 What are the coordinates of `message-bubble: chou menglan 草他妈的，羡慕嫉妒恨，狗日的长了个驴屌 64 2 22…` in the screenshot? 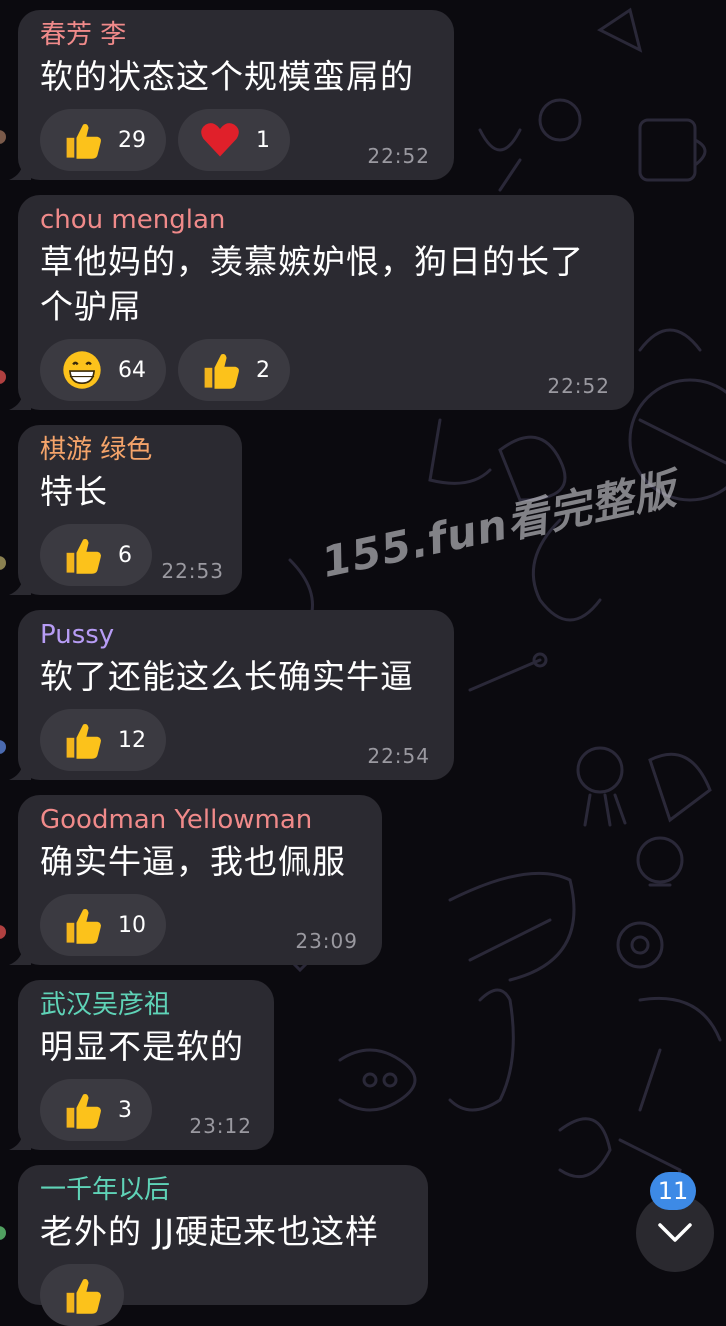 It's located at (321, 302).